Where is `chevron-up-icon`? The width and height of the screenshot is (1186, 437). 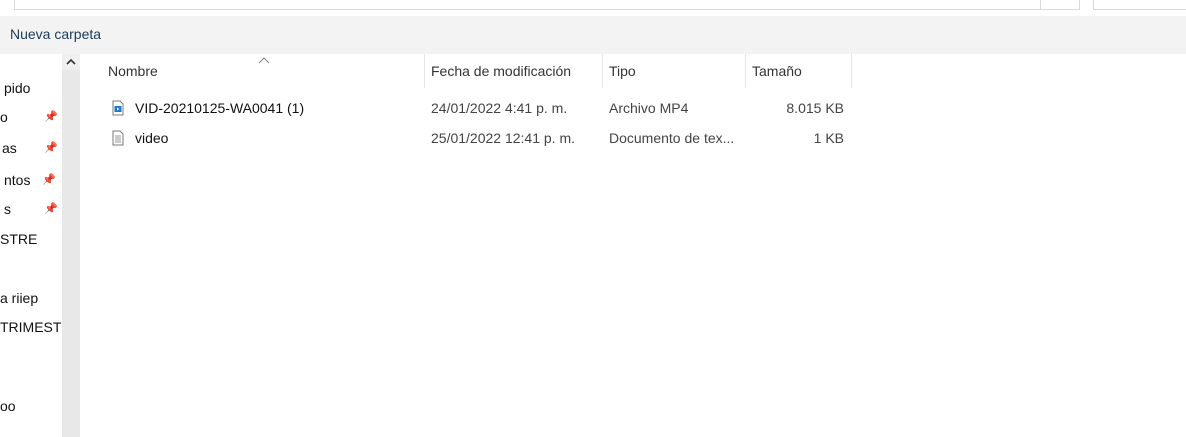
chevron-up-icon is located at coordinates (71, 61).